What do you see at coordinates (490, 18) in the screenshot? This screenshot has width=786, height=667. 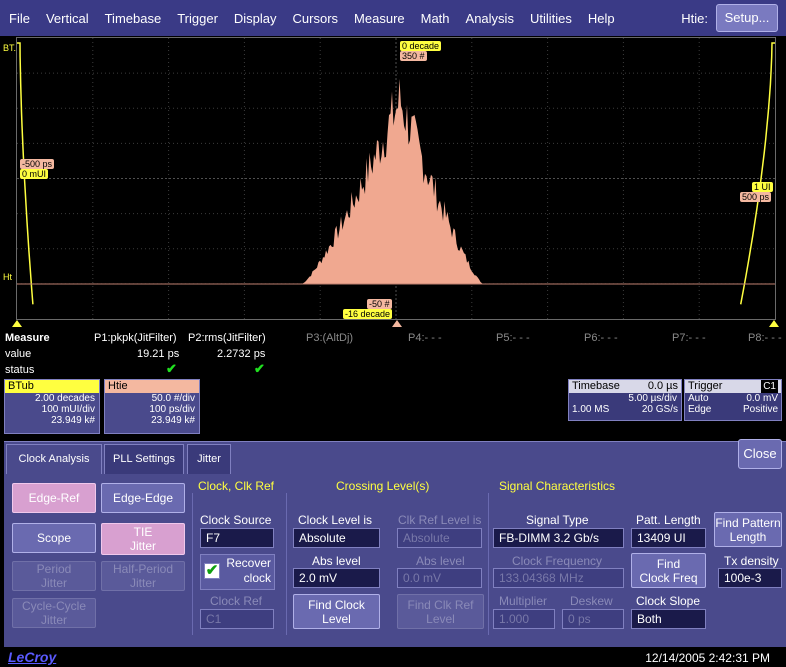 I see `menu-analysis: Analysis` at bounding box center [490, 18].